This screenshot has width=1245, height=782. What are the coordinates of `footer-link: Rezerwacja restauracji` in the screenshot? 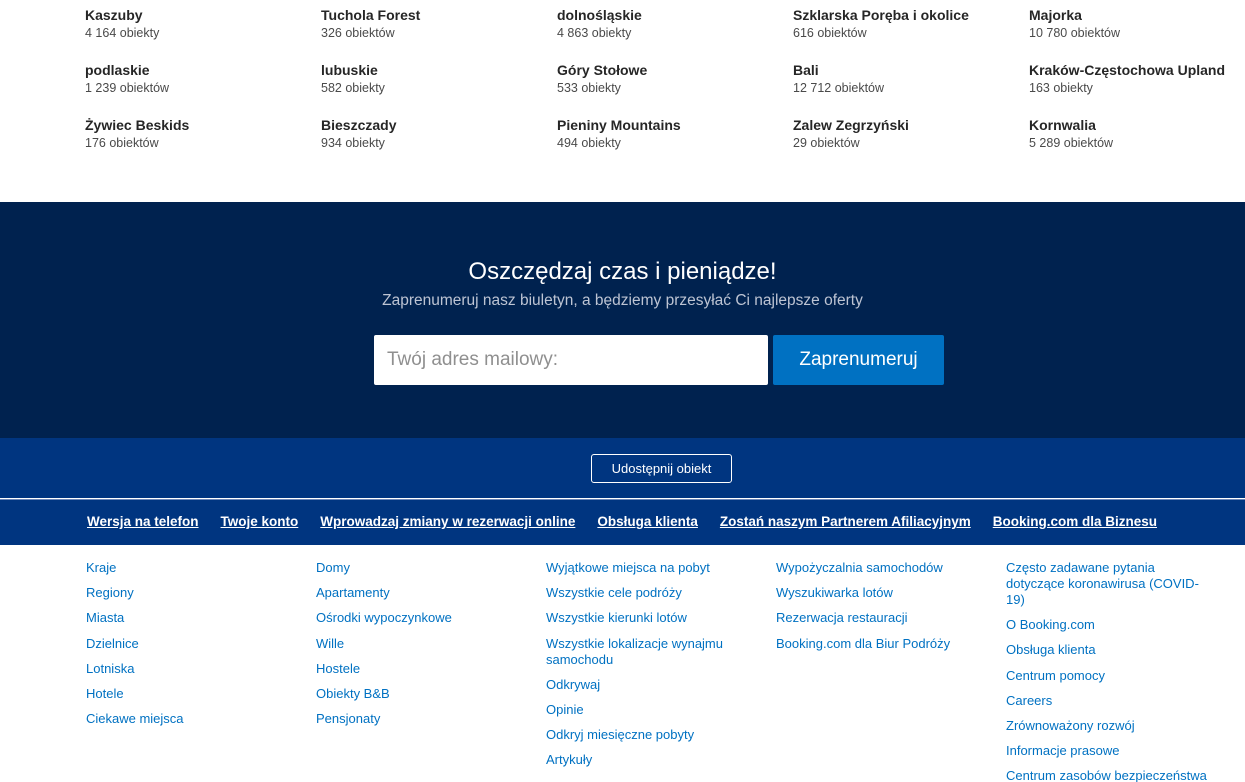 It's located at (891, 618).